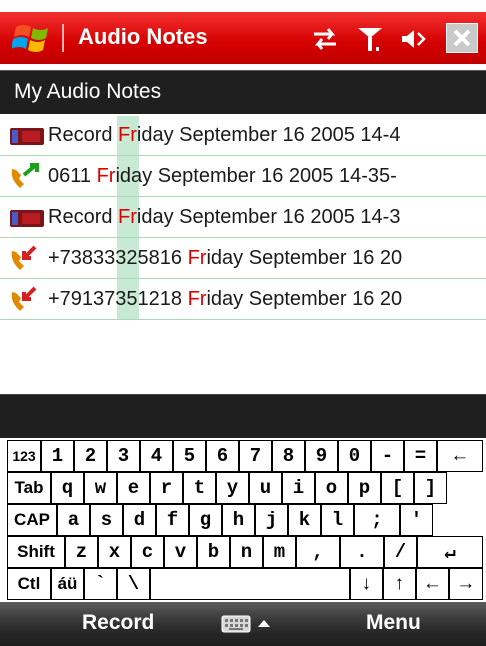 The width and height of the screenshot is (486, 646). Describe the element at coordinates (156, 456) in the screenshot. I see `key: 4` at that location.